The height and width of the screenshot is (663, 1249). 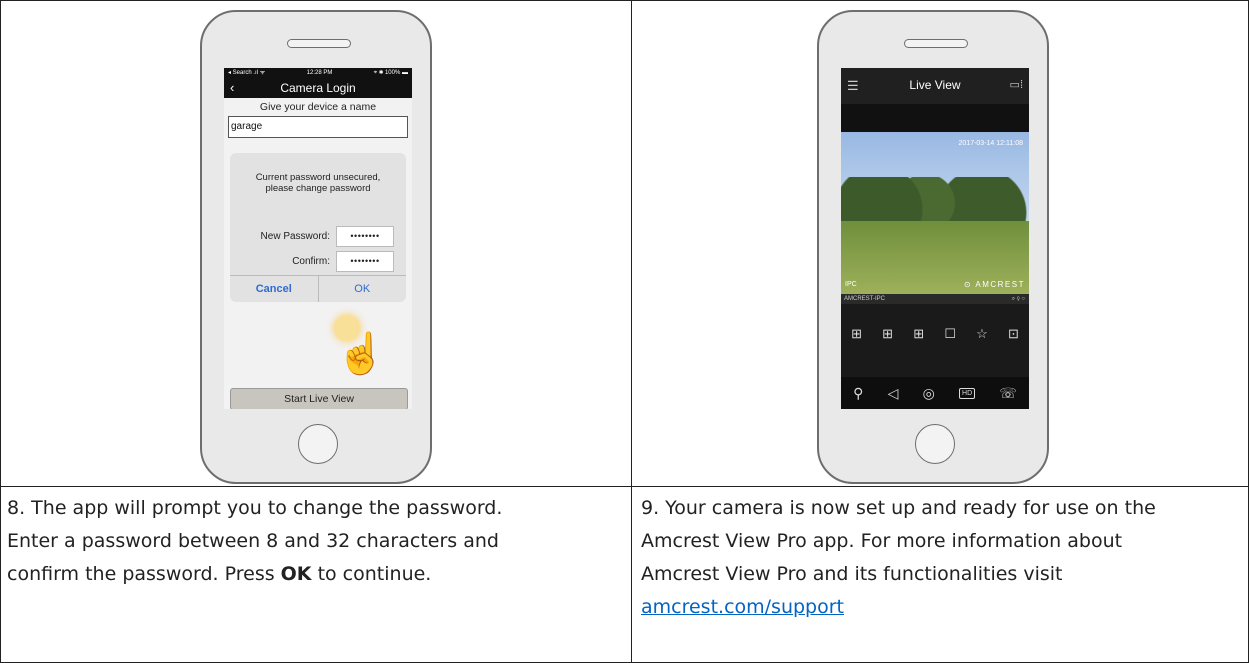 What do you see at coordinates (935, 118) in the screenshot?
I see `black-band` at bounding box center [935, 118].